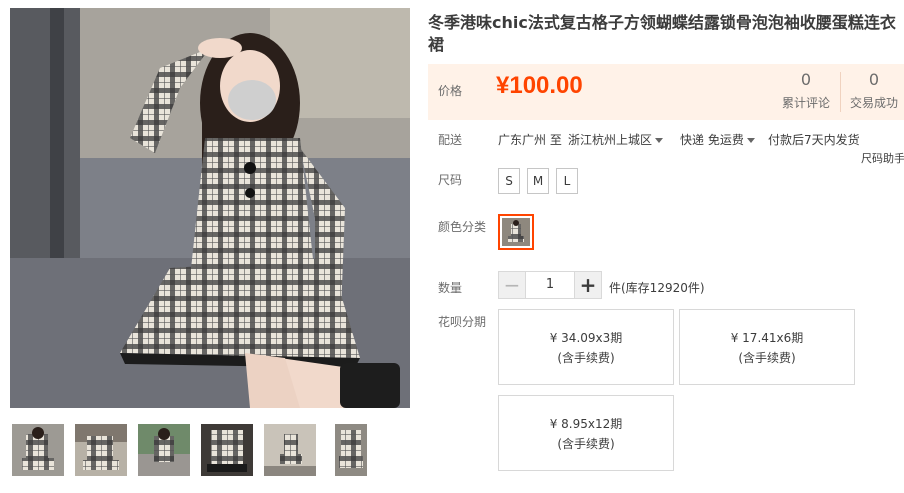  I want to click on installment-option-12: ¥ 8.95x12期 (含手续费), so click(586, 433).